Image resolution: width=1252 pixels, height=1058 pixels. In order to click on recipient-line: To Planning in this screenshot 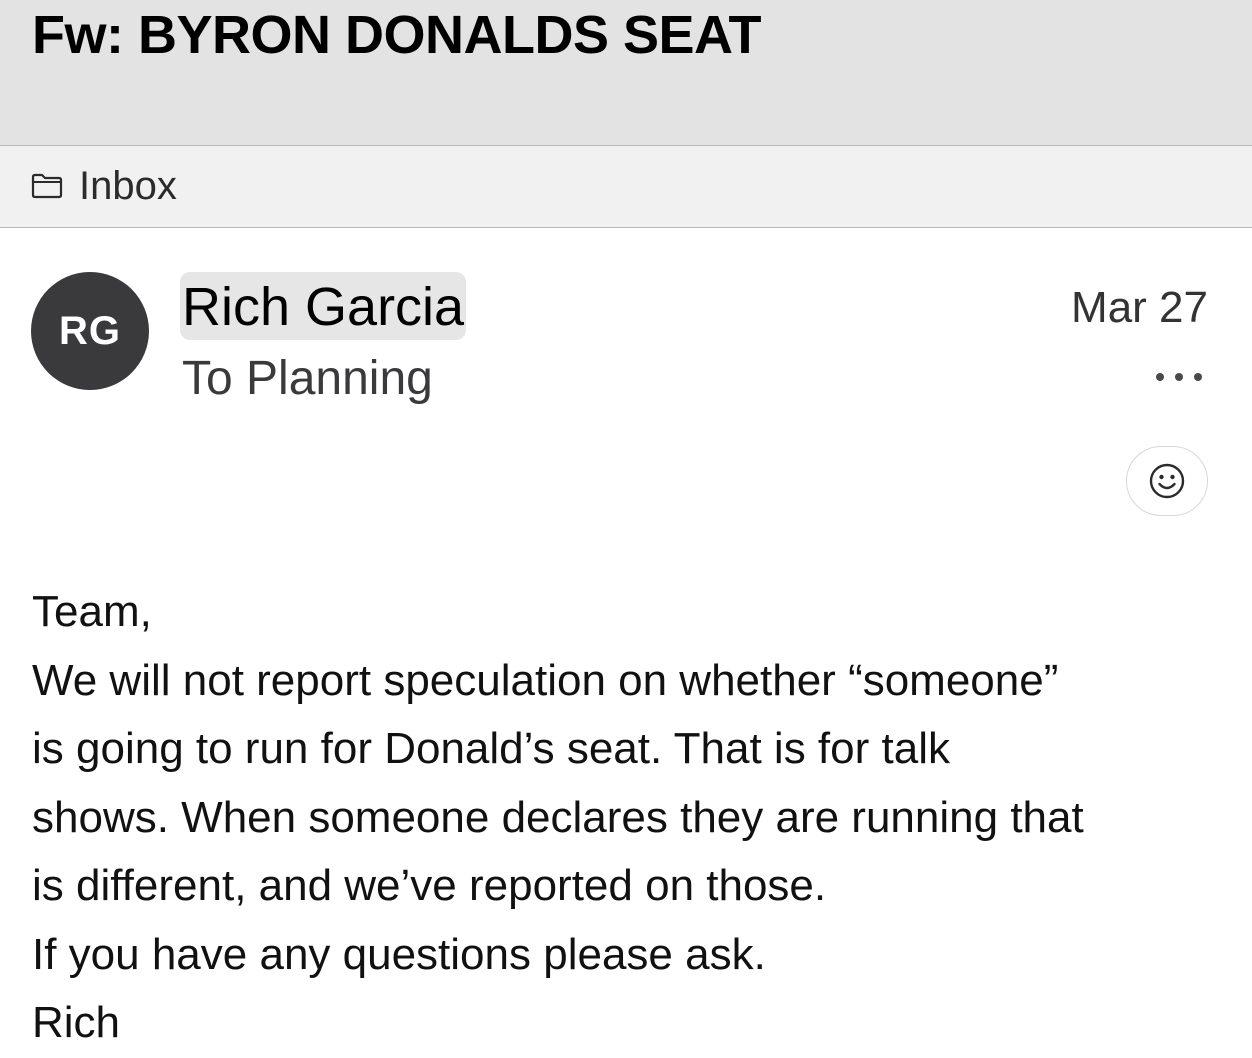, I will do `click(307, 379)`.